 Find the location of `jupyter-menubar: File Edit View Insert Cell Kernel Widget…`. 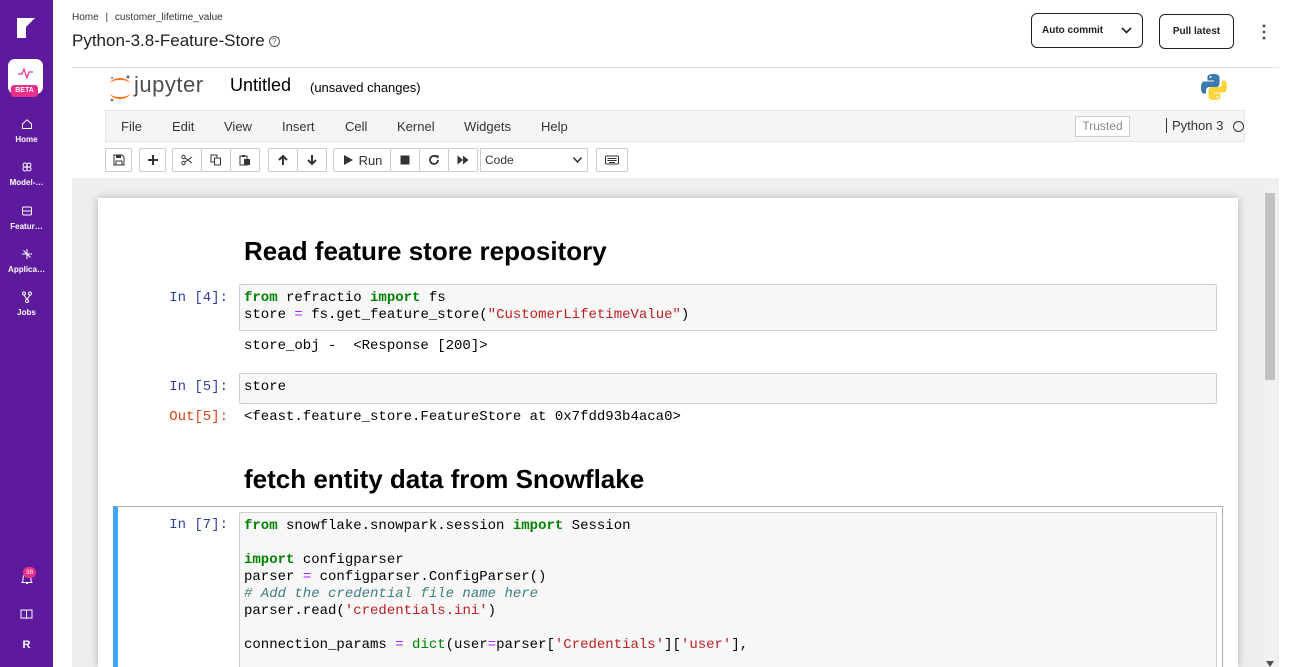

jupyter-menubar: File Edit View Insert Cell Kernel Widget… is located at coordinates (675, 126).